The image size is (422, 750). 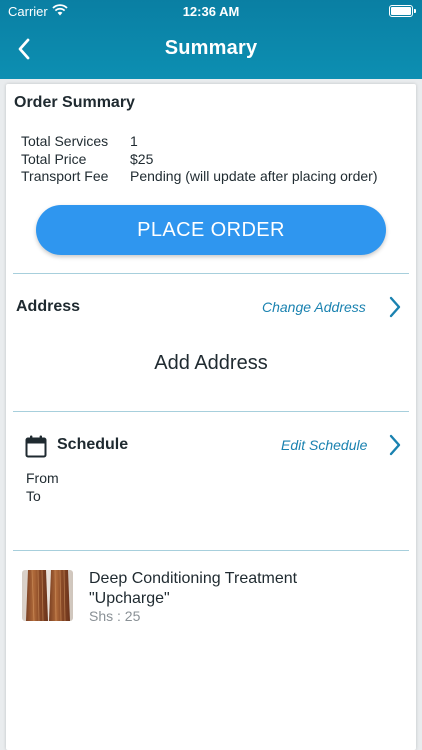 I want to click on header-bar: Carrier 12:36 AM Summary, so click(x=211, y=39).